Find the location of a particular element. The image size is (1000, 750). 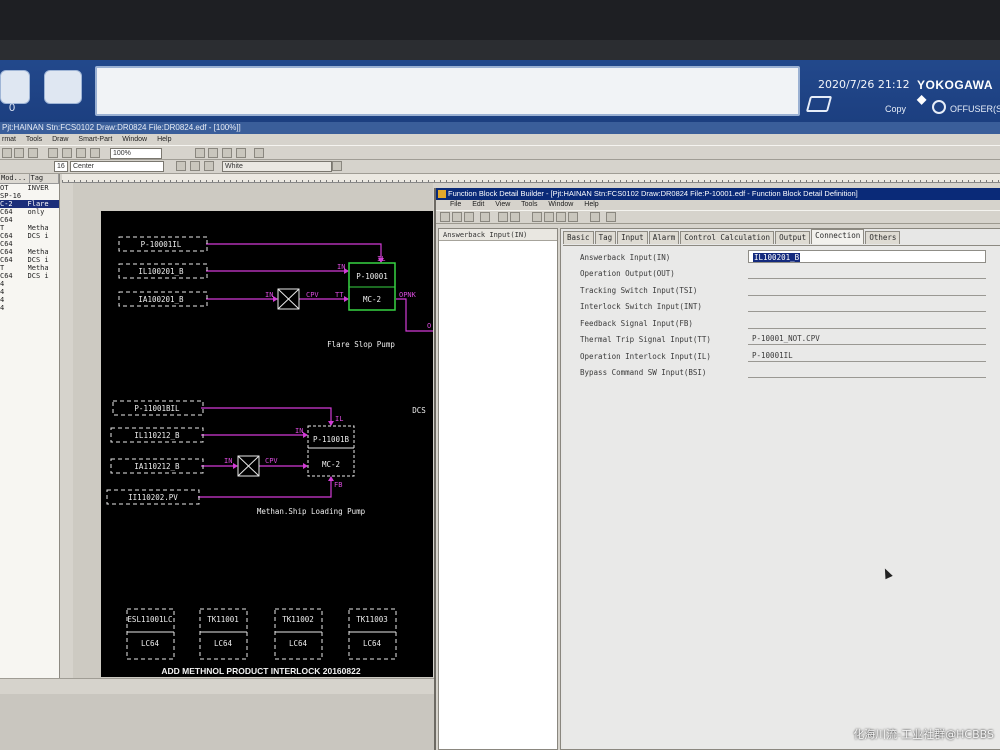

text-align-select: Center is located at coordinates (117, 166).